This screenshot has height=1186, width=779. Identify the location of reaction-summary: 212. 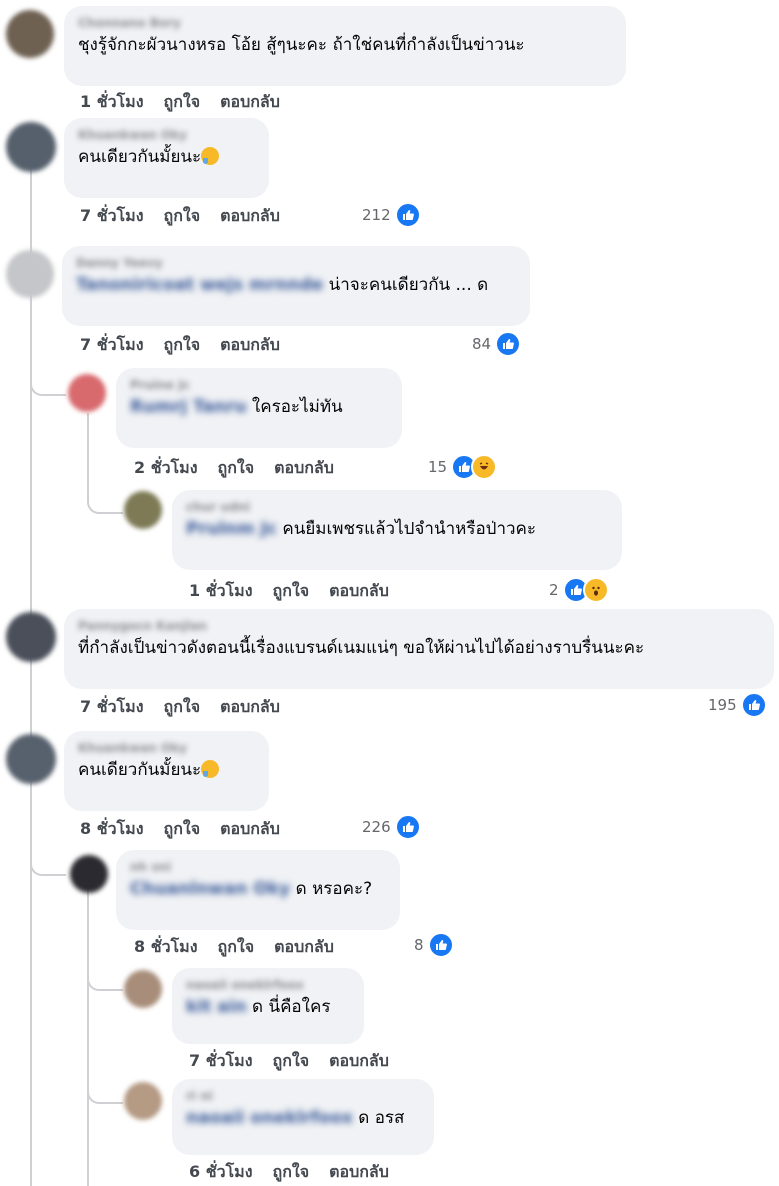
(391, 215).